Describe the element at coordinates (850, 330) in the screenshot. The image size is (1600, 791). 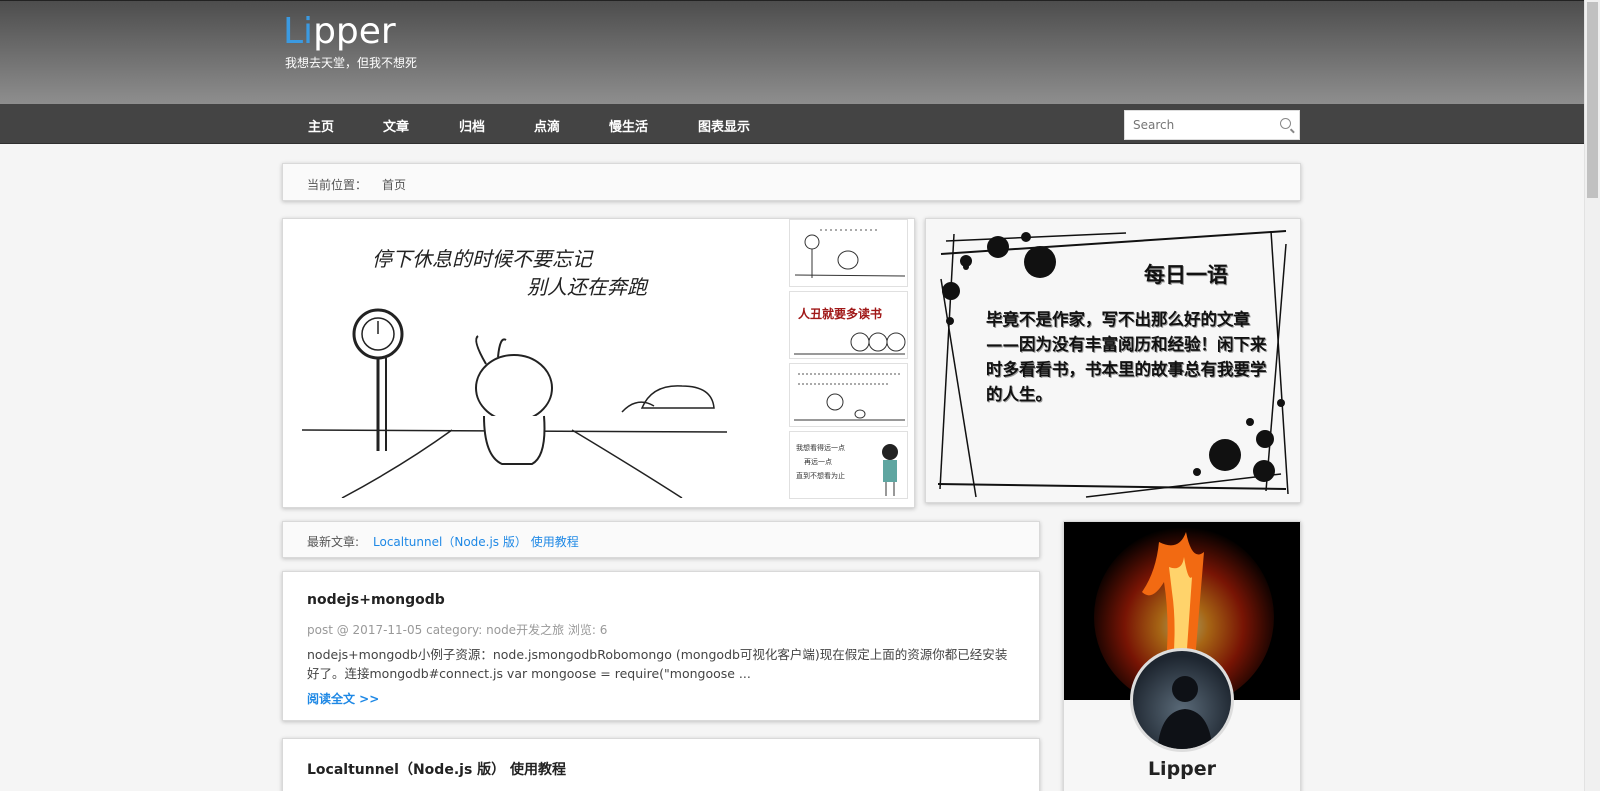
I see `thumb-2-illustration: 人丑就要多读书` at that location.